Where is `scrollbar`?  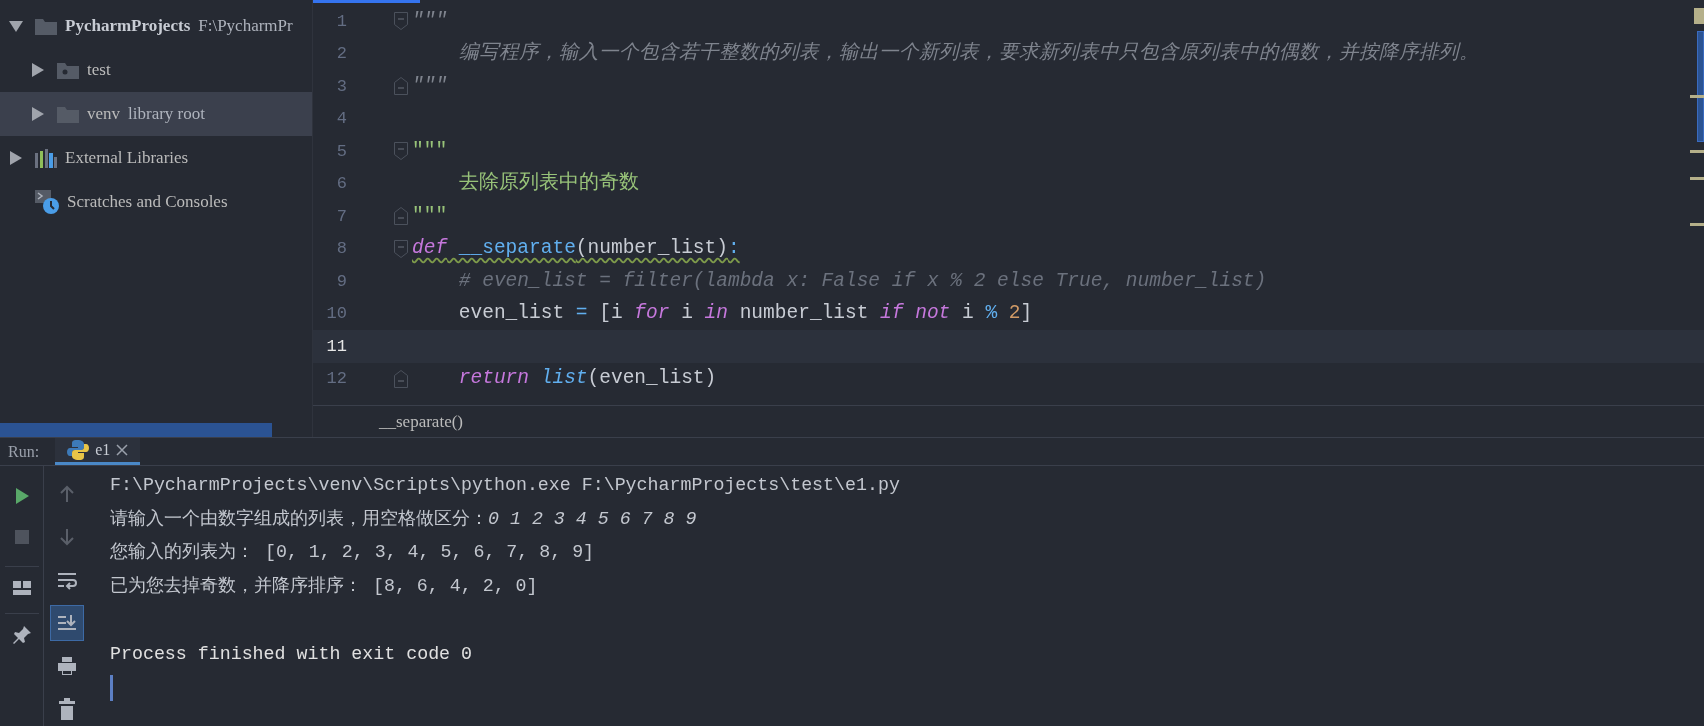
scrollbar is located at coordinates (136, 430).